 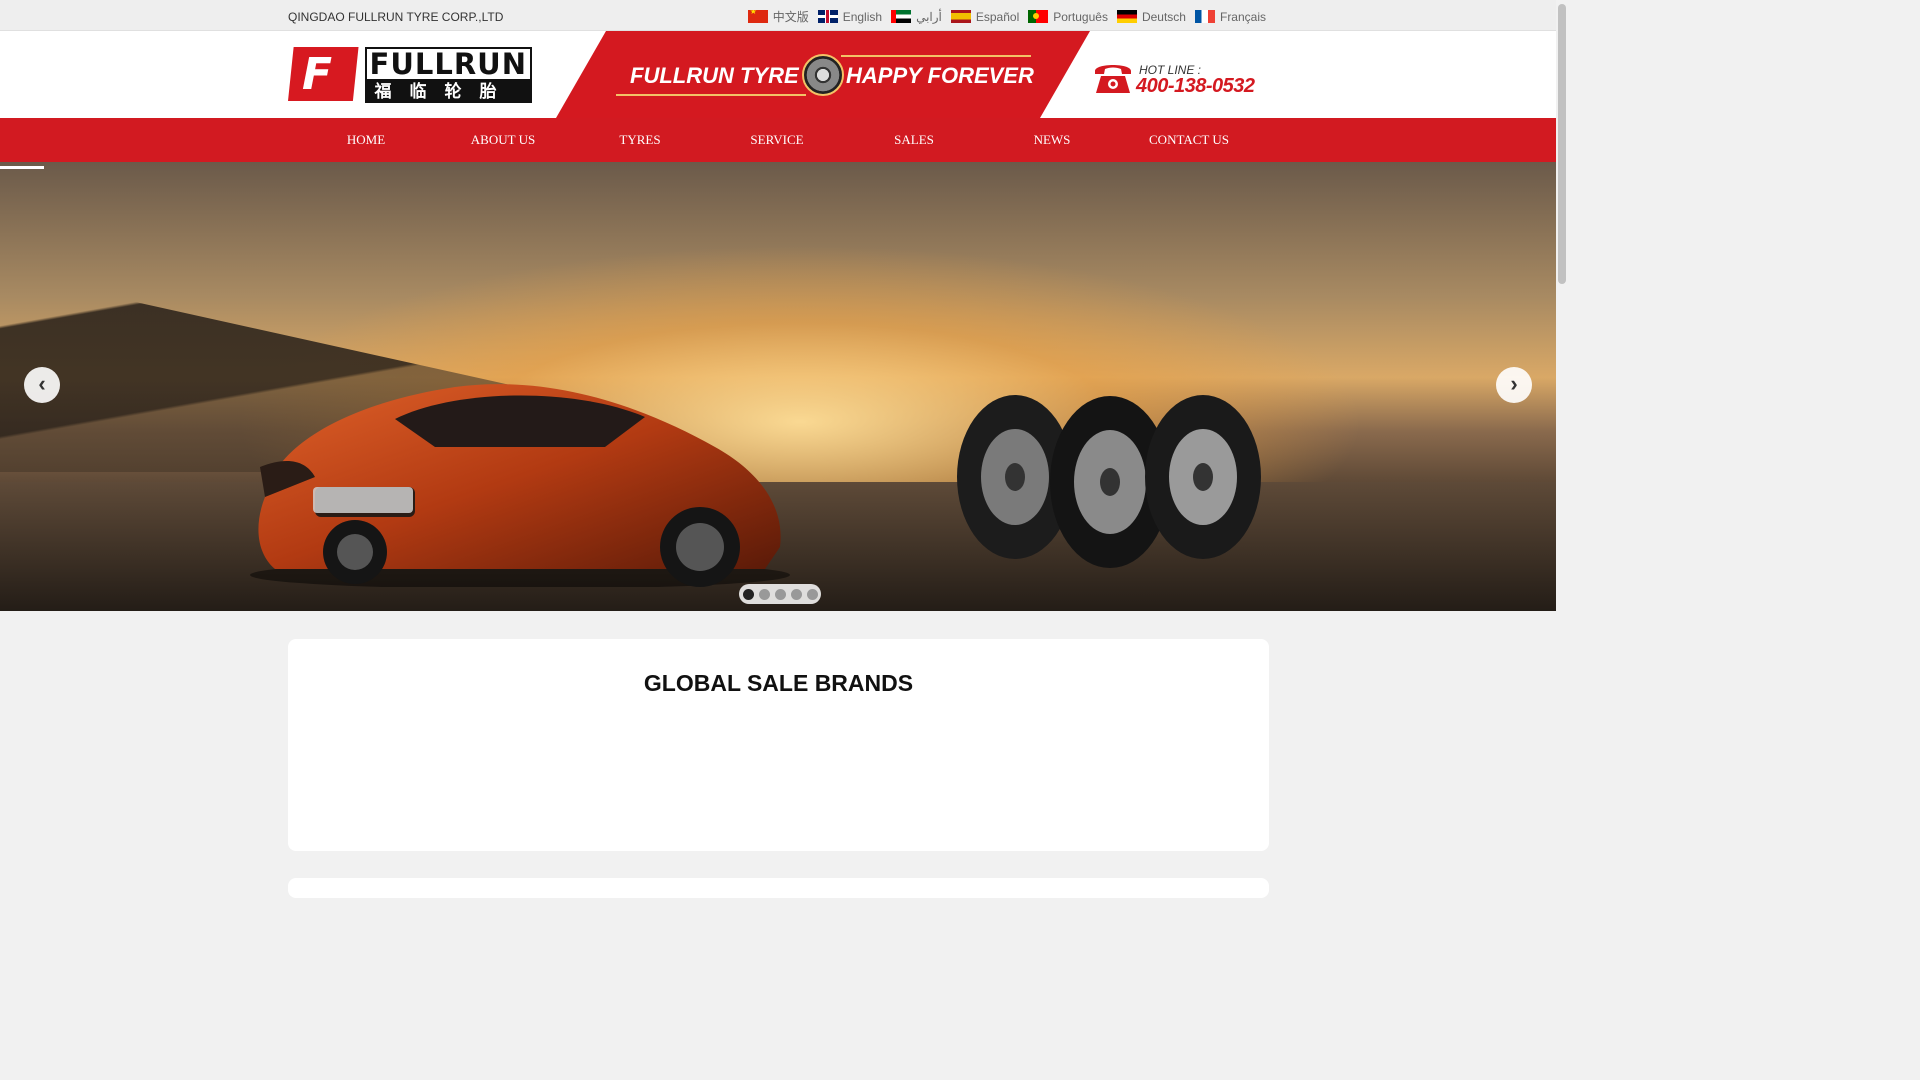 I want to click on next-section, so click(x=778, y=888).